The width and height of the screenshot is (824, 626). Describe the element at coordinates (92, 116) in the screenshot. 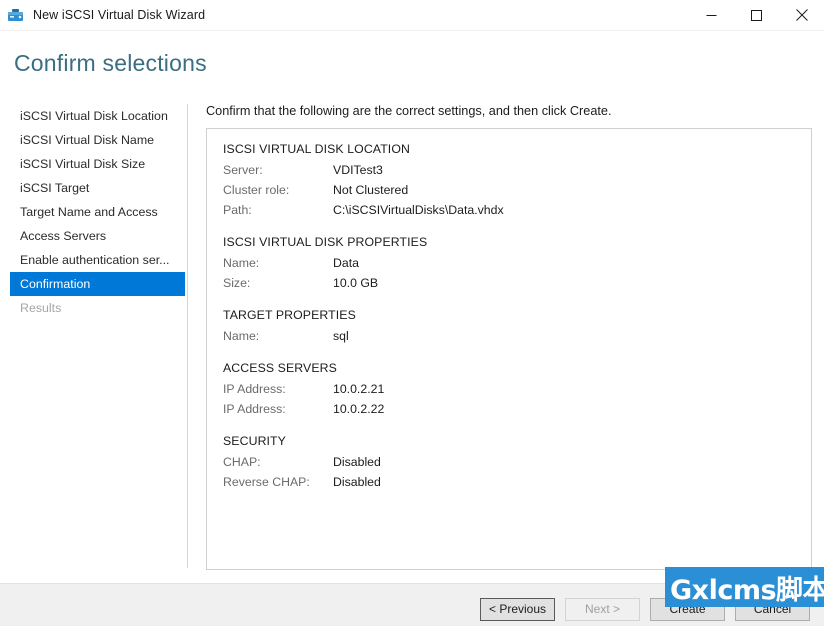

I see `sidebar-item-iscsi-virtual-disk-location: iSCSI Virtual Disk Location` at that location.